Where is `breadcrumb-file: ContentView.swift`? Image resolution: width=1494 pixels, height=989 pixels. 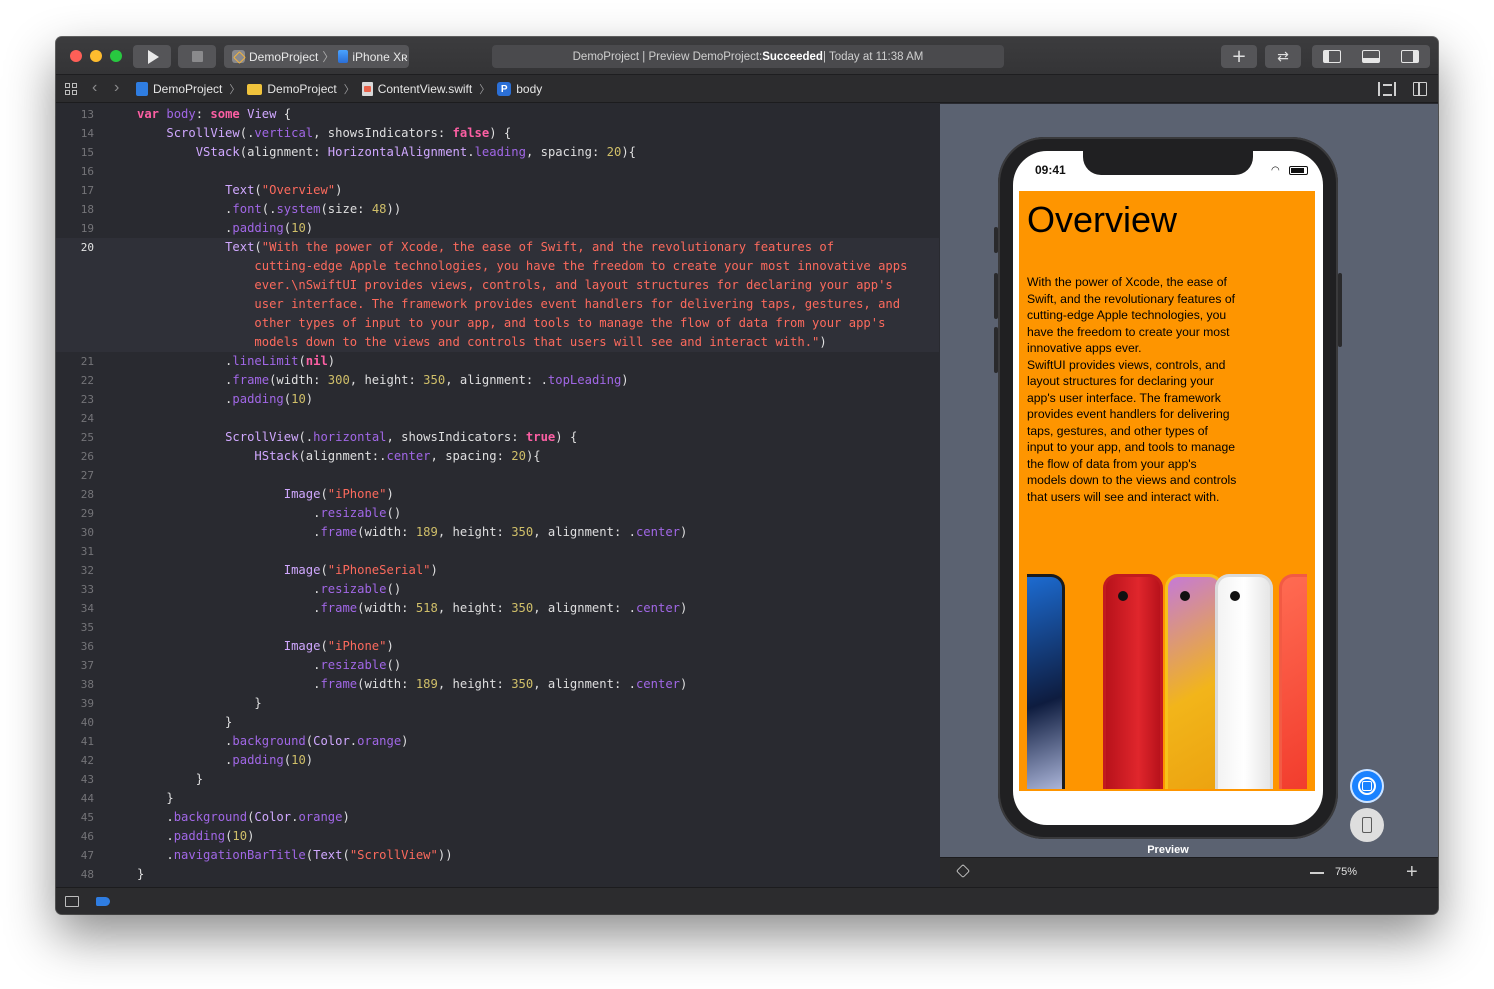 breadcrumb-file: ContentView.swift is located at coordinates (425, 89).